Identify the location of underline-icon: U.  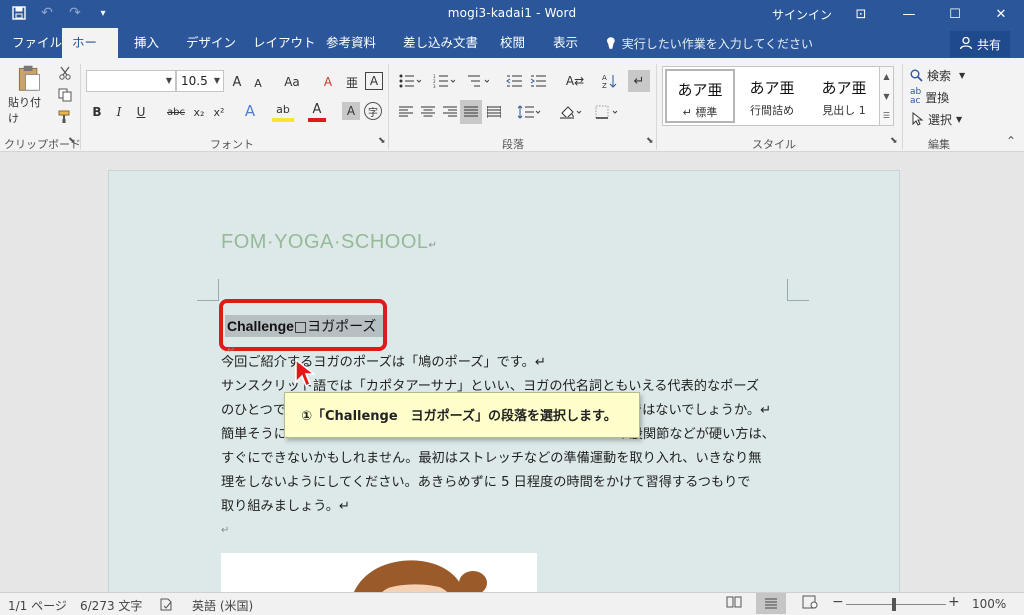
(141, 112).